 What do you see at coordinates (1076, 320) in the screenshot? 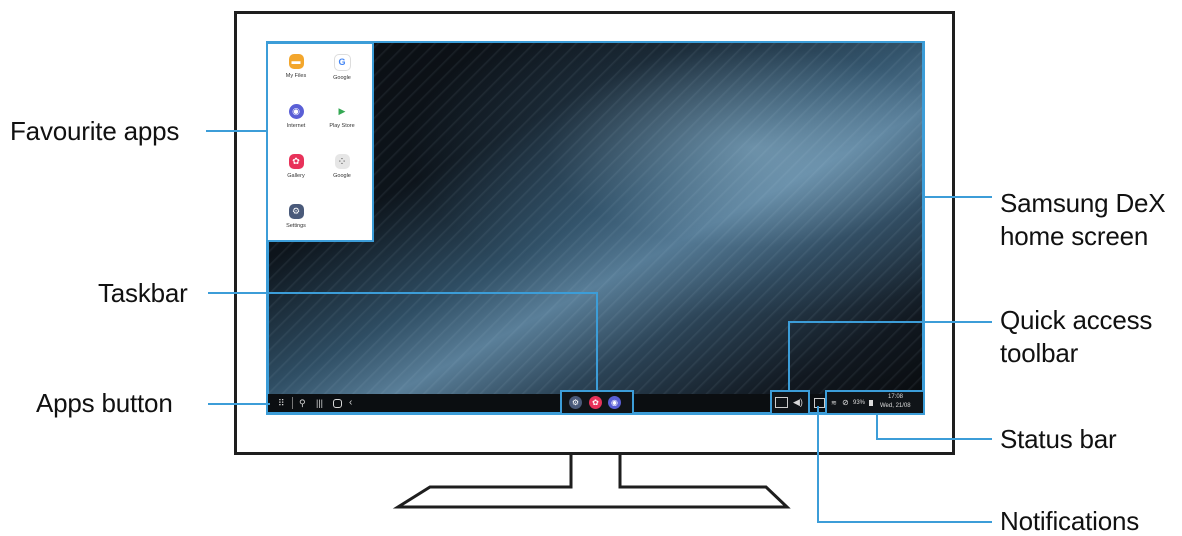
I see `label-quick-access-line1: Quick access` at bounding box center [1076, 320].